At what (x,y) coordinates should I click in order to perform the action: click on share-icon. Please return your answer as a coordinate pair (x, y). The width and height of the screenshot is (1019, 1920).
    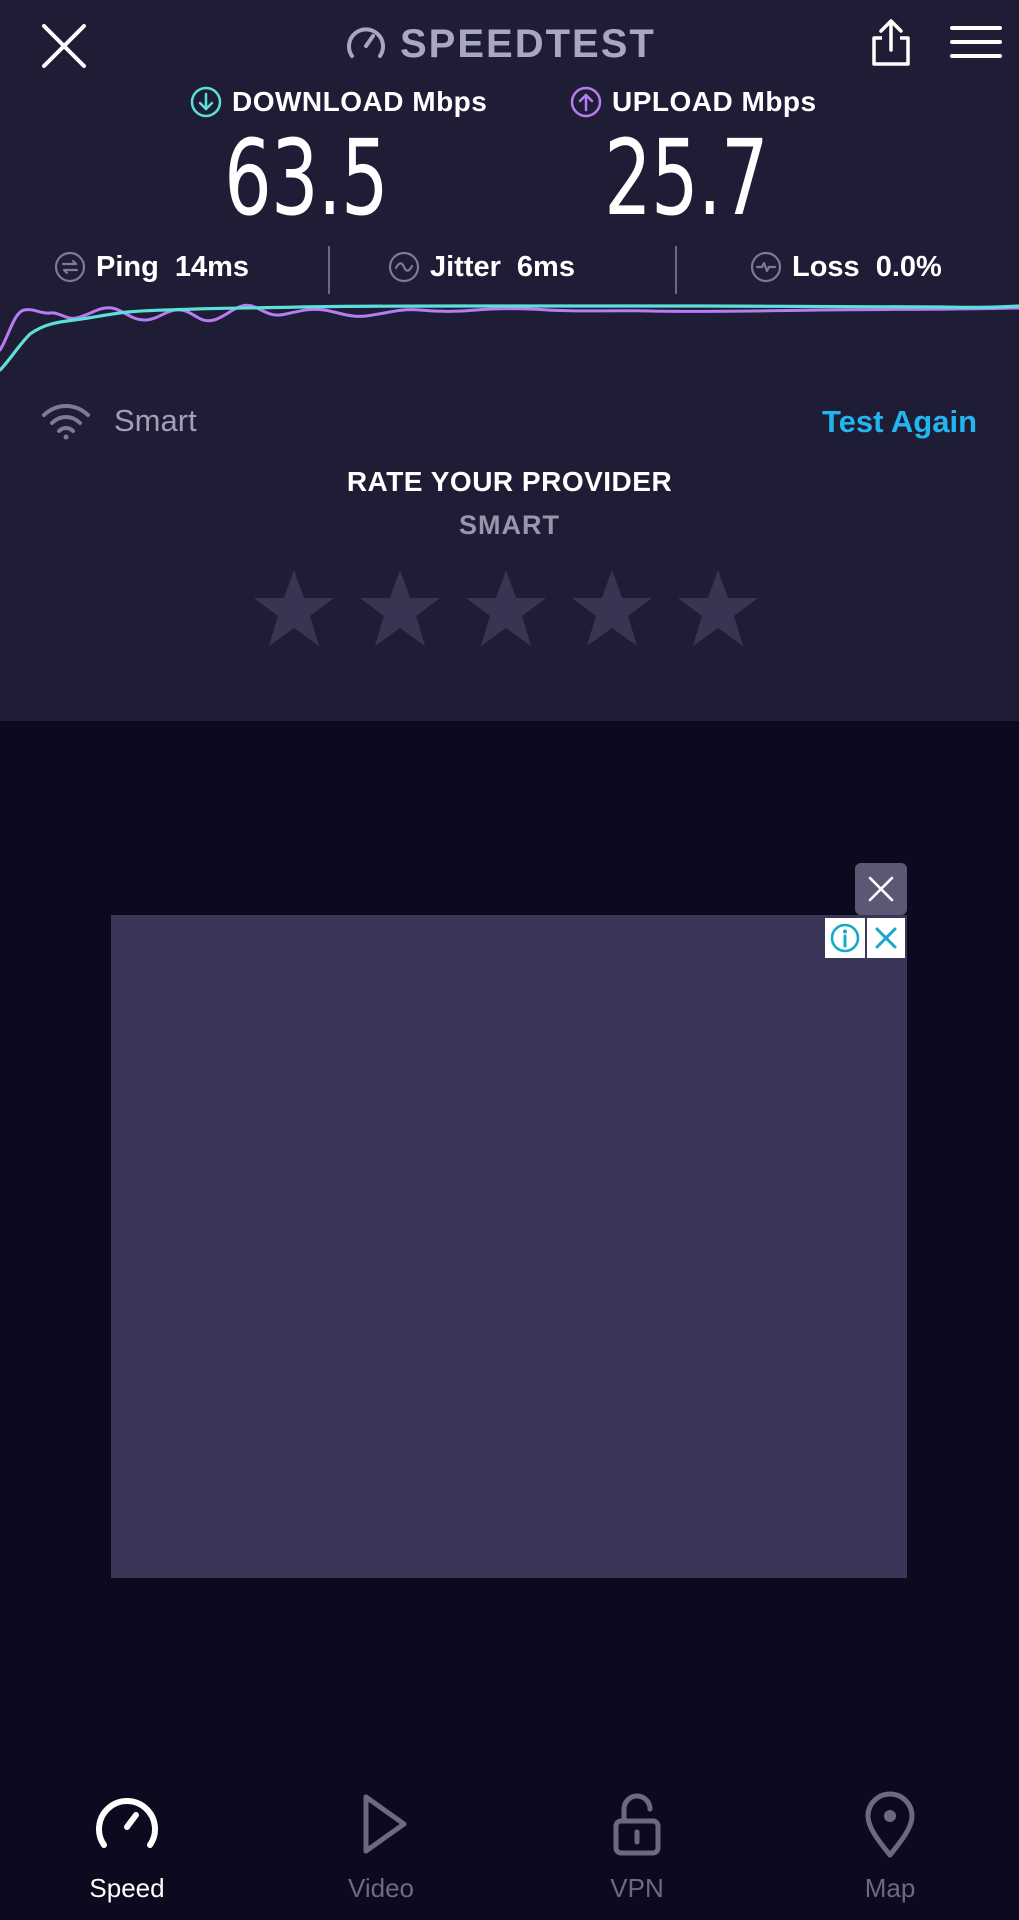
    Looking at the image, I should click on (891, 42).